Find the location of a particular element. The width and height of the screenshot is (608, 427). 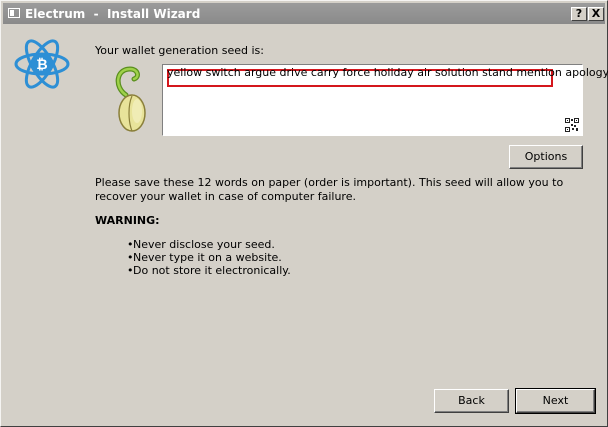

warning-item-text: Never type it on a website. is located at coordinates (207, 257).